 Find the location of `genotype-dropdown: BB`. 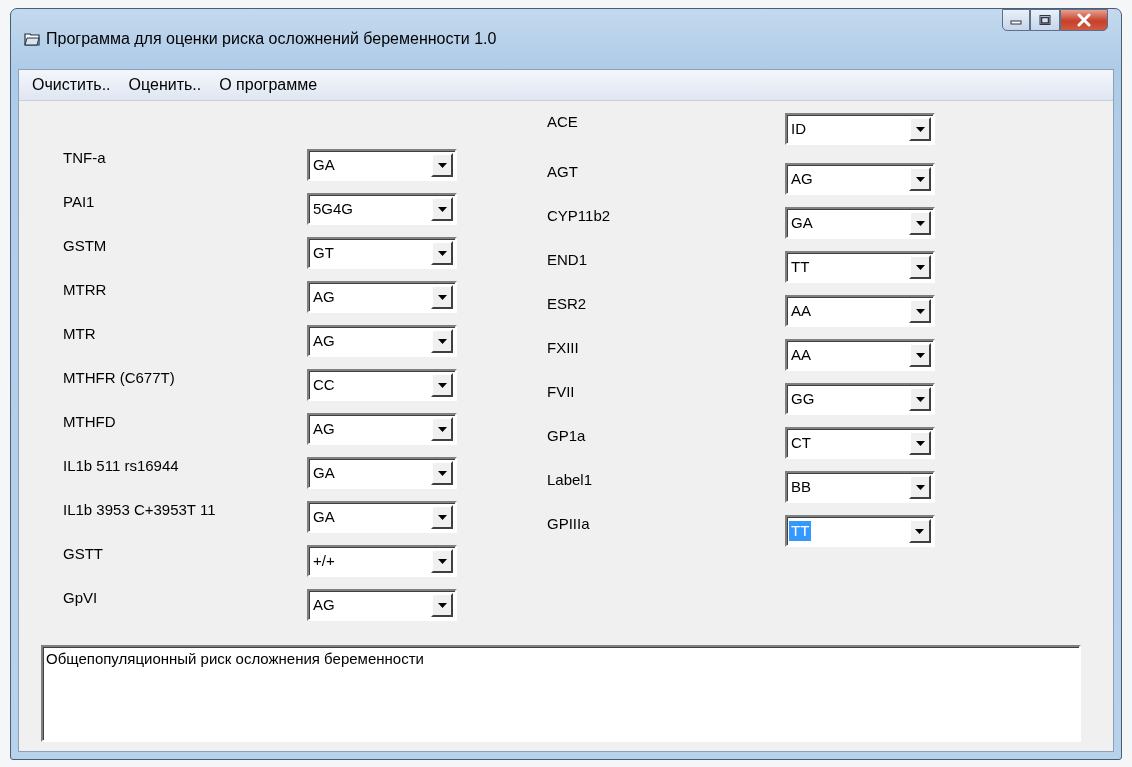

genotype-dropdown: BB is located at coordinates (860, 487).